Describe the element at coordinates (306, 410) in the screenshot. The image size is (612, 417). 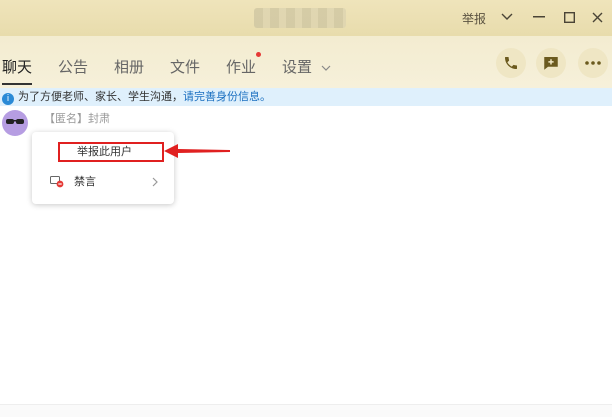
I see `input-toolbar` at that location.